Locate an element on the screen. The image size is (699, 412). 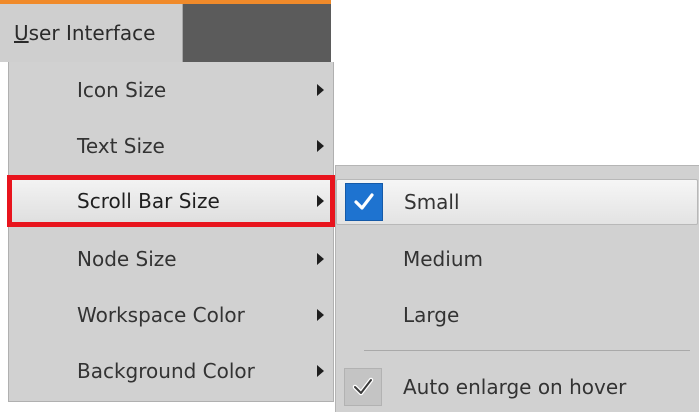
submenu-item-auto-enlarge-on-hover: Auto enlarge on hover is located at coordinates (517, 387).